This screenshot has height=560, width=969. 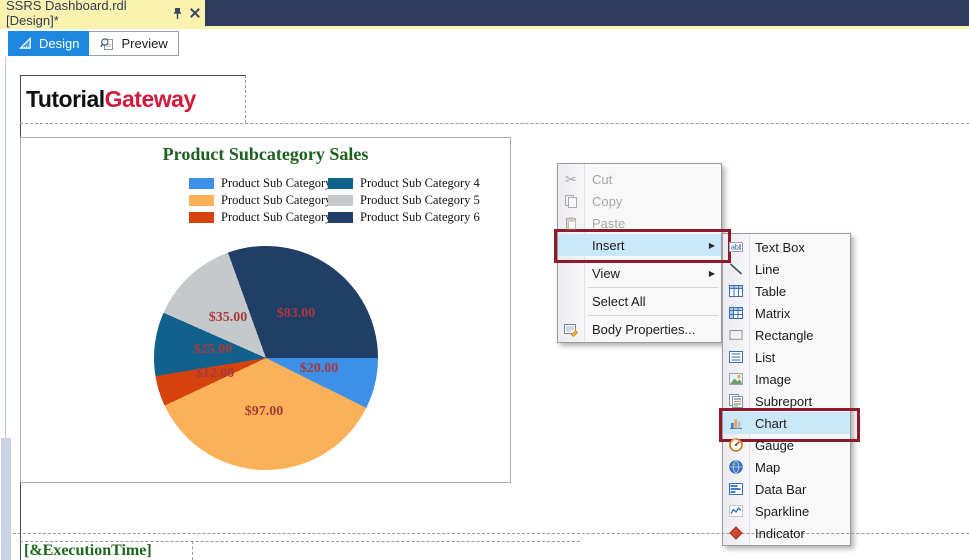 I want to click on submenu-item-subreport: Subreport, so click(x=786, y=401).